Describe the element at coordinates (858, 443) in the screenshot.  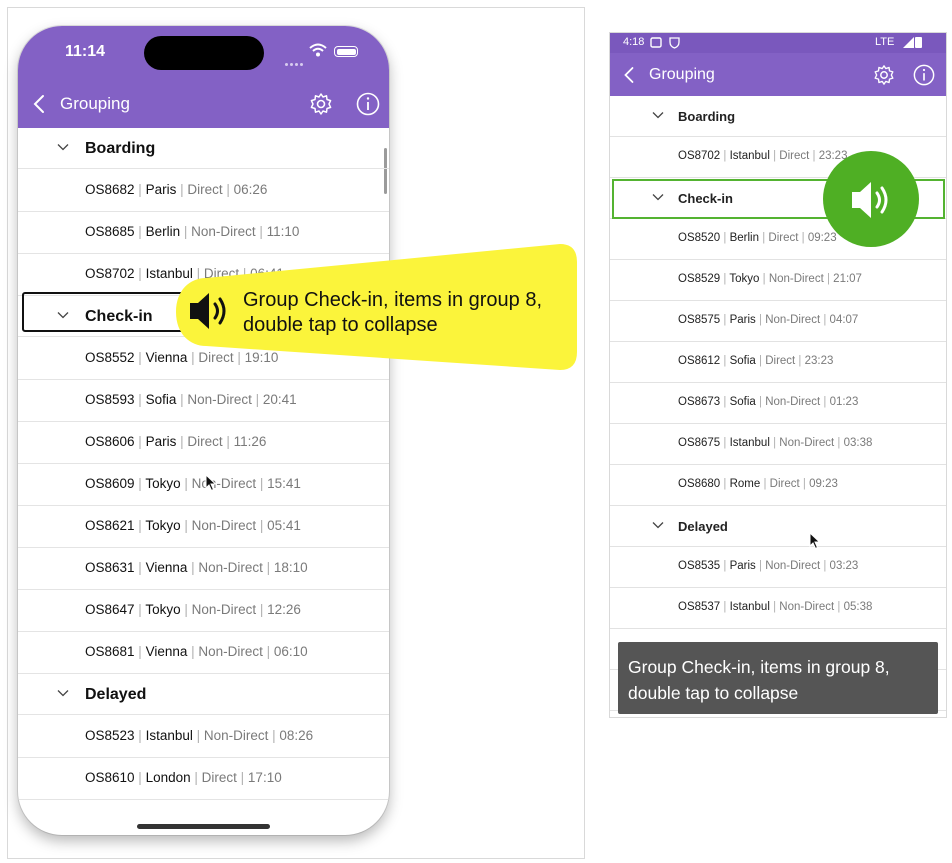
I see `flight-time: 03:38` at that location.